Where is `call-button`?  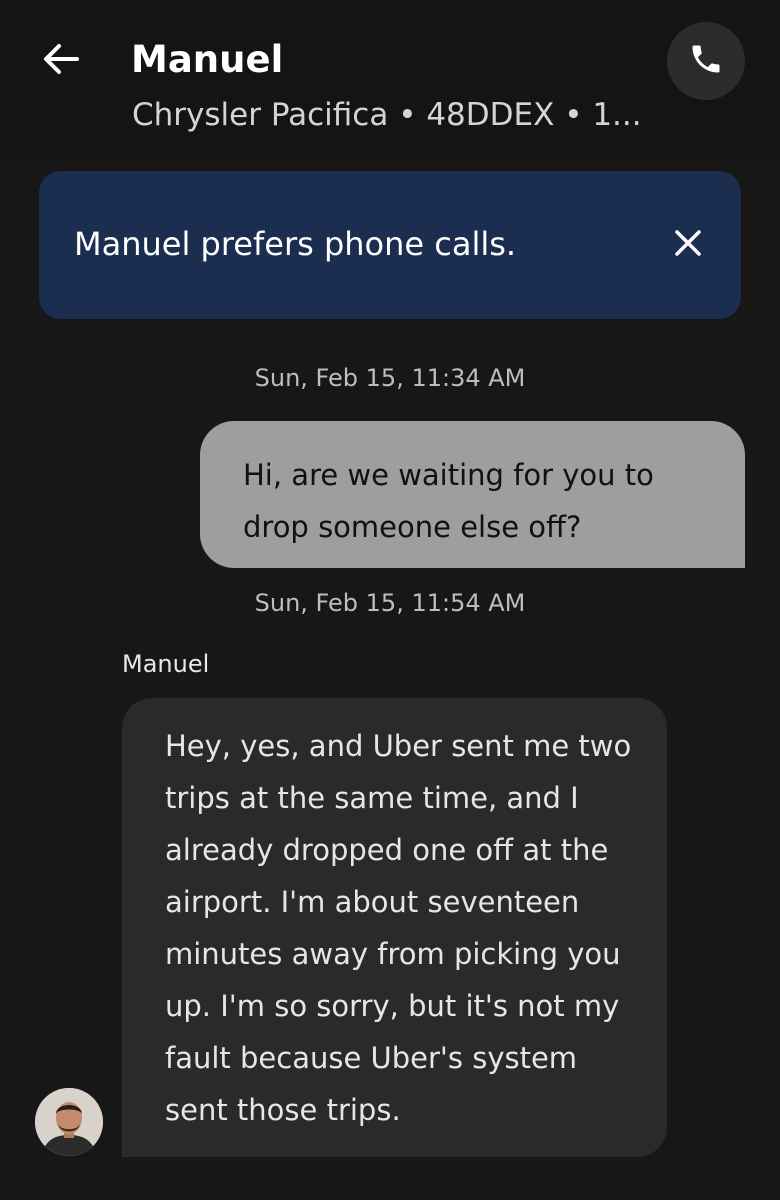
call-button is located at coordinates (706, 61).